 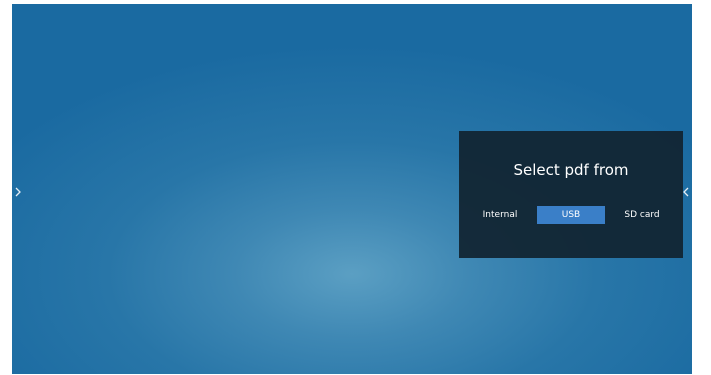 I want to click on select-source-dialog: Select pdf from Internal USB SD card, so click(x=571, y=194).